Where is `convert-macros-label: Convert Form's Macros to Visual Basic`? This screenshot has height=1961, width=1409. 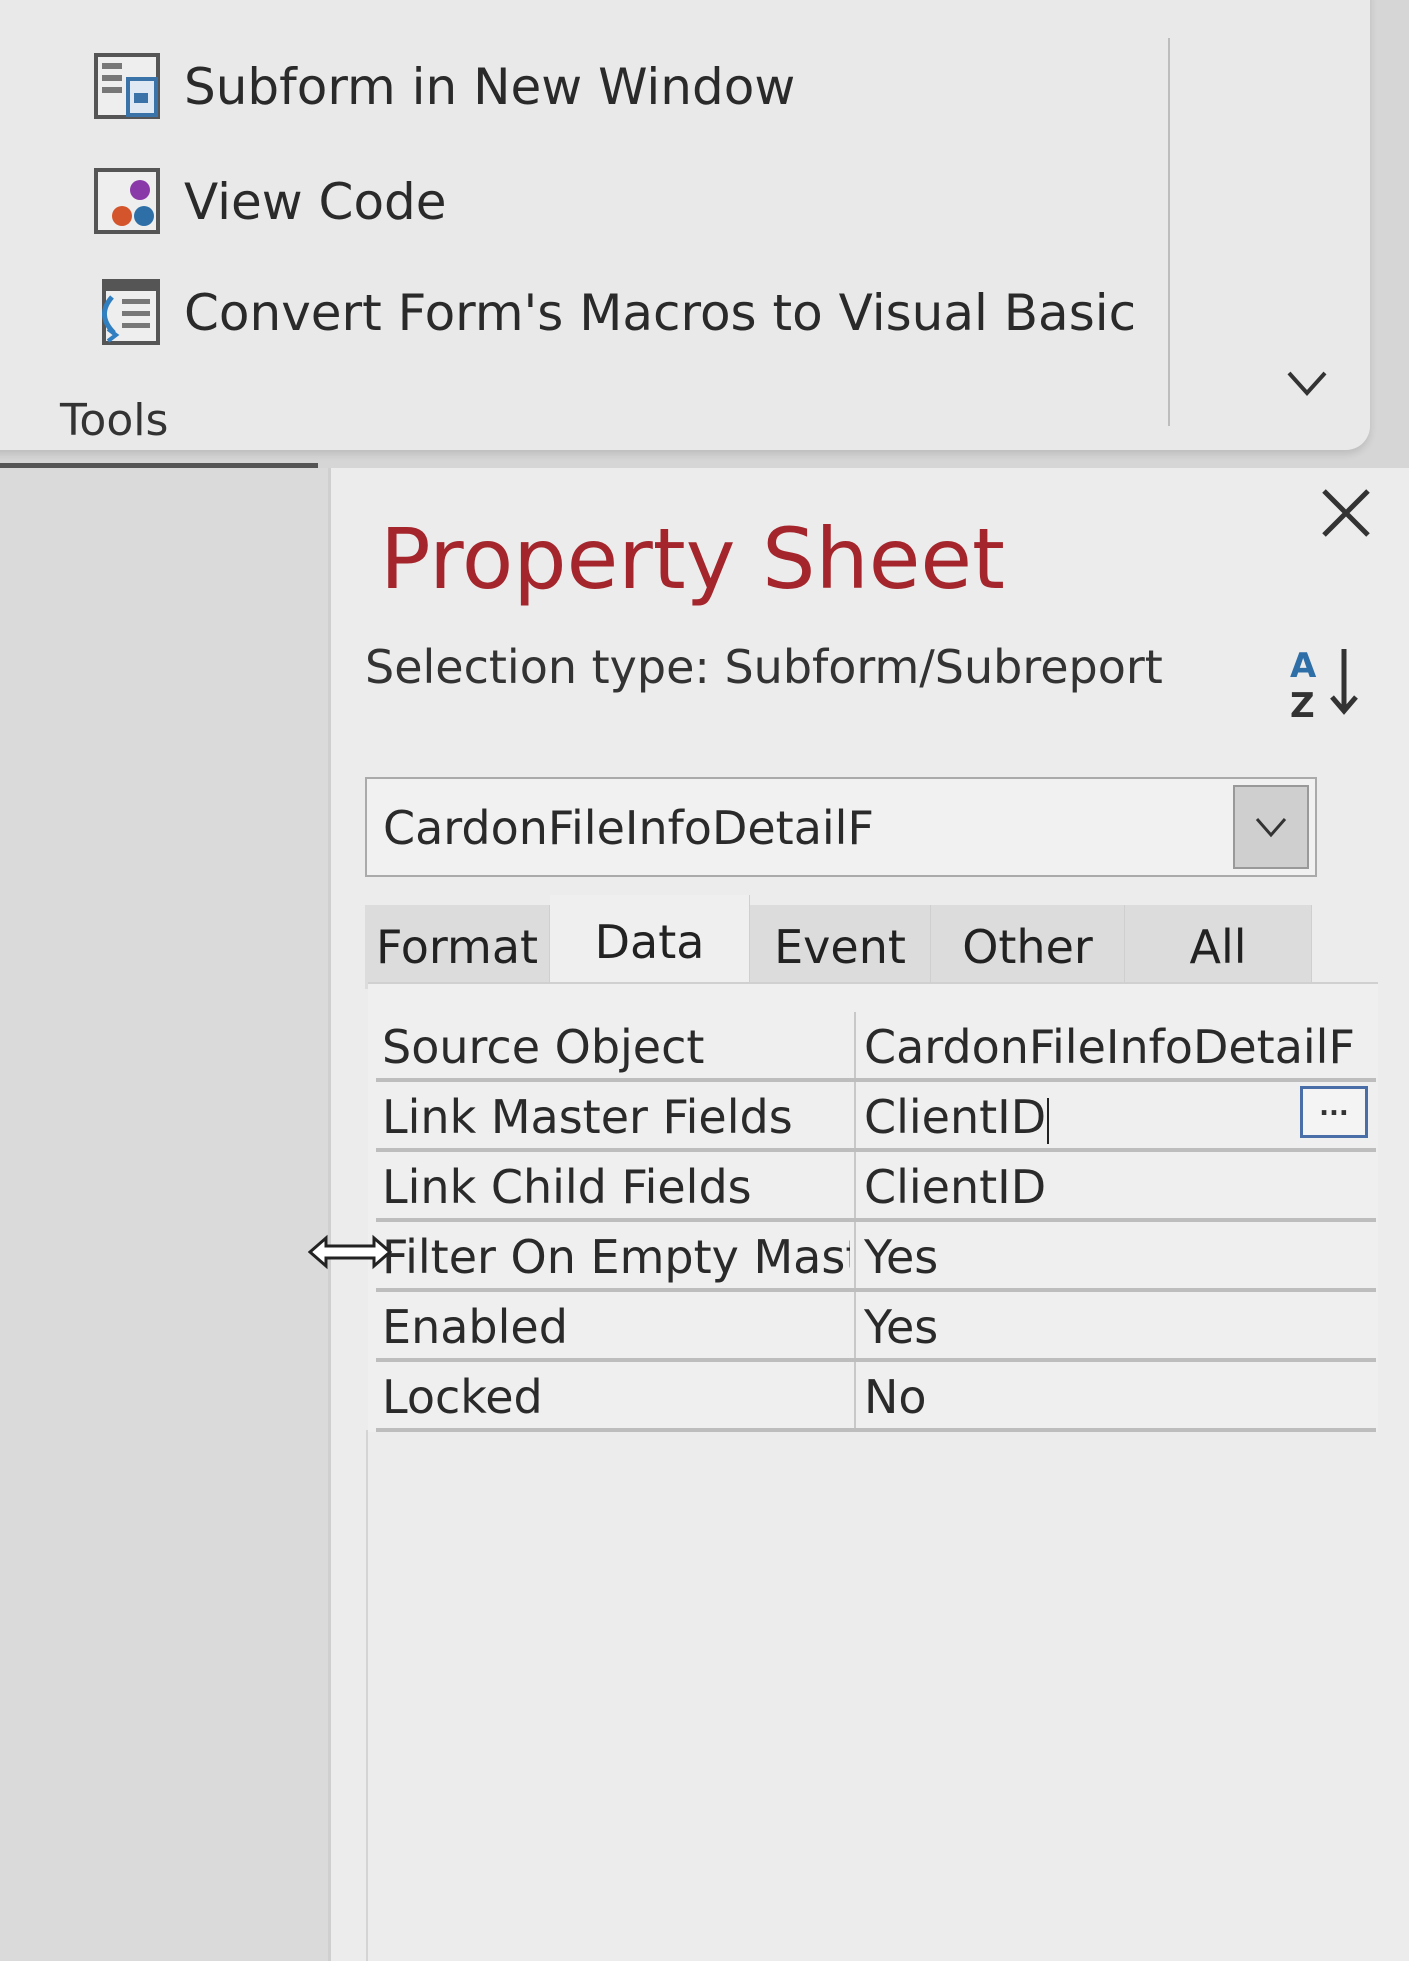 convert-macros-label: Convert Form's Macros to Visual Basic is located at coordinates (660, 313).